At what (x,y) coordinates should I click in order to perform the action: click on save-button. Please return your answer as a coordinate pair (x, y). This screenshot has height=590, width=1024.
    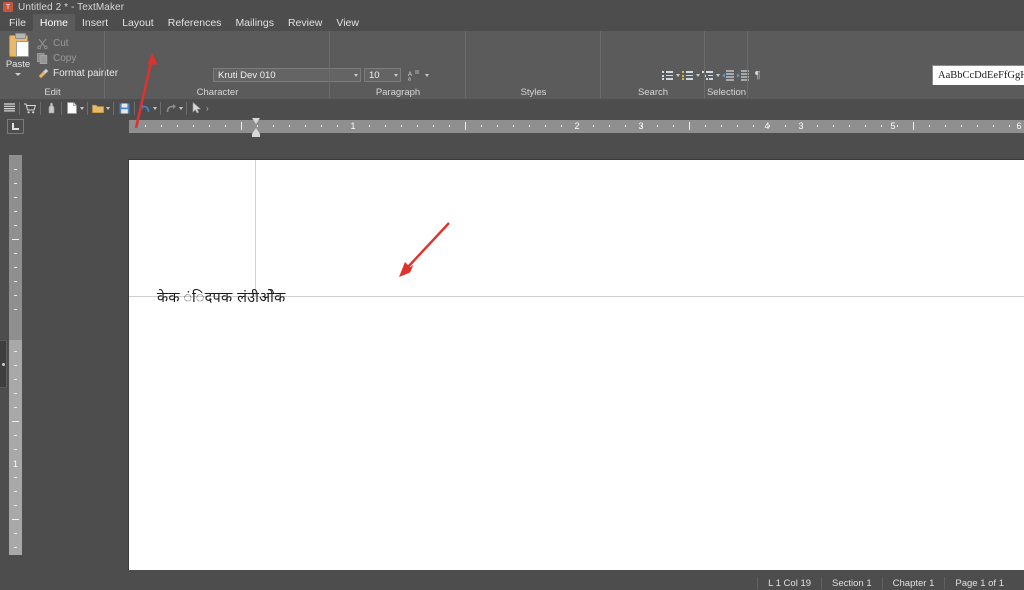
    Looking at the image, I should click on (124, 108).